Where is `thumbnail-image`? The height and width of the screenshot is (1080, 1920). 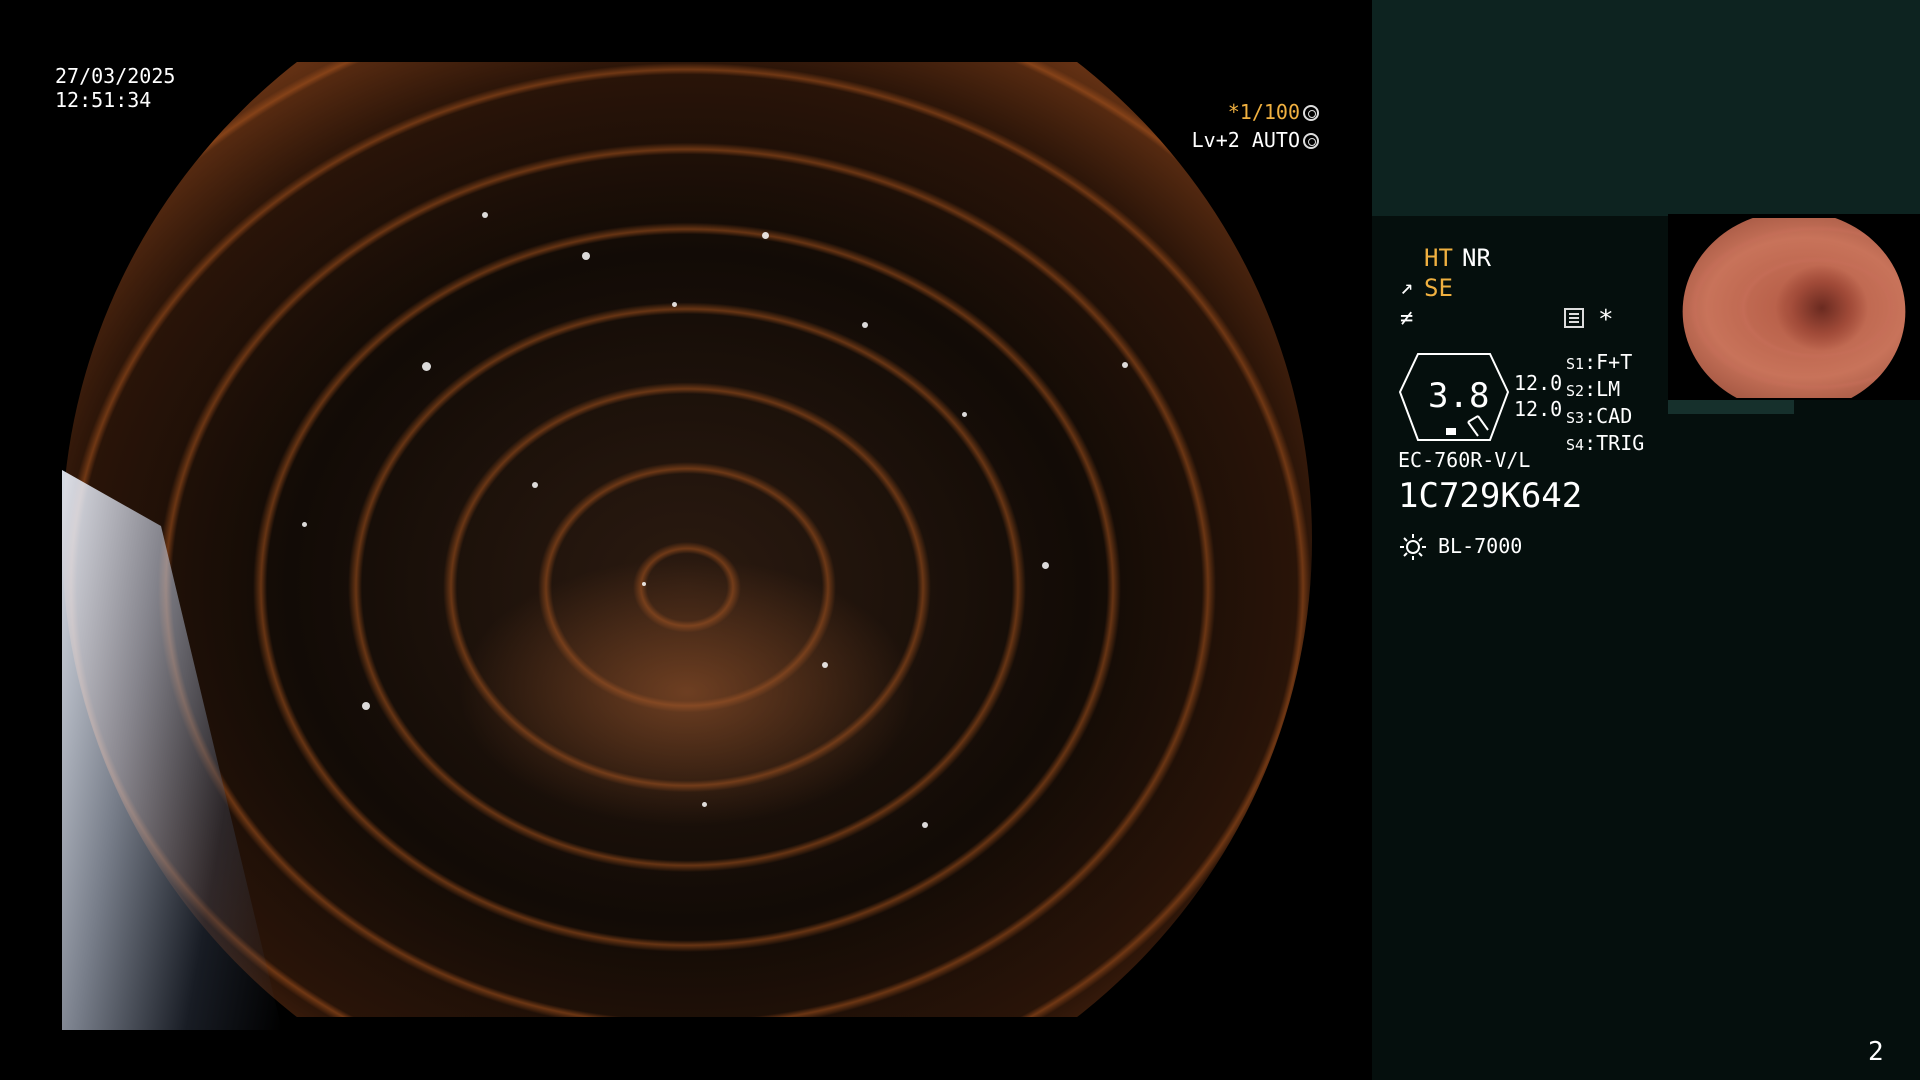
thumbnail-image is located at coordinates (1794, 308).